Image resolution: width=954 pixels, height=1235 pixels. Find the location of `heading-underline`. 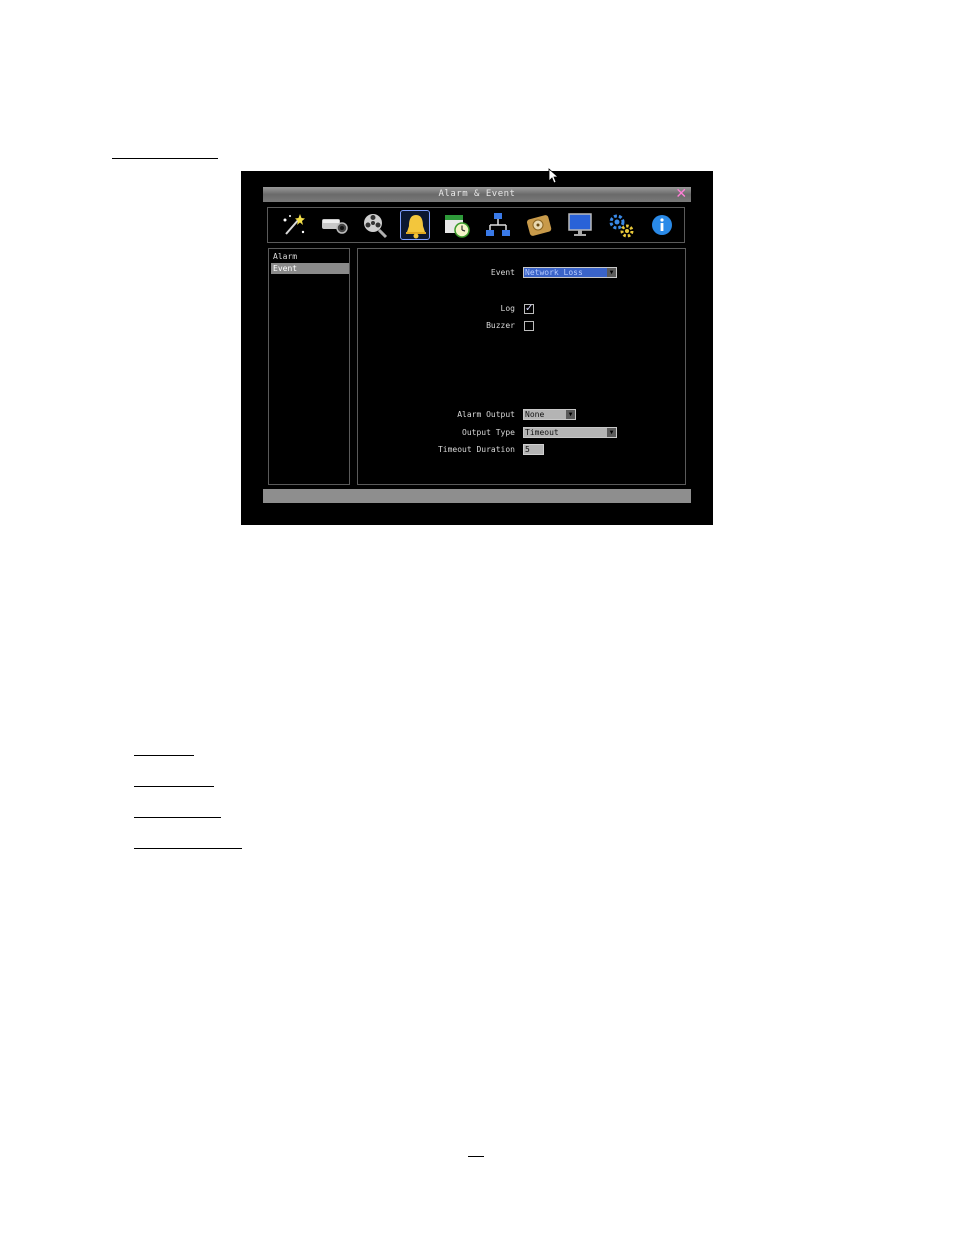

heading-underline is located at coordinates (165, 158).